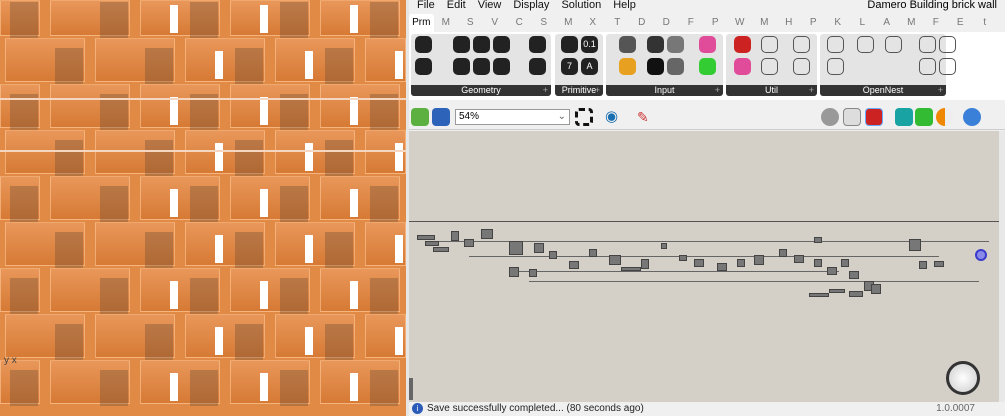  What do you see at coordinates (874, 117) in the screenshot?
I see `preview-selected-icon` at bounding box center [874, 117].